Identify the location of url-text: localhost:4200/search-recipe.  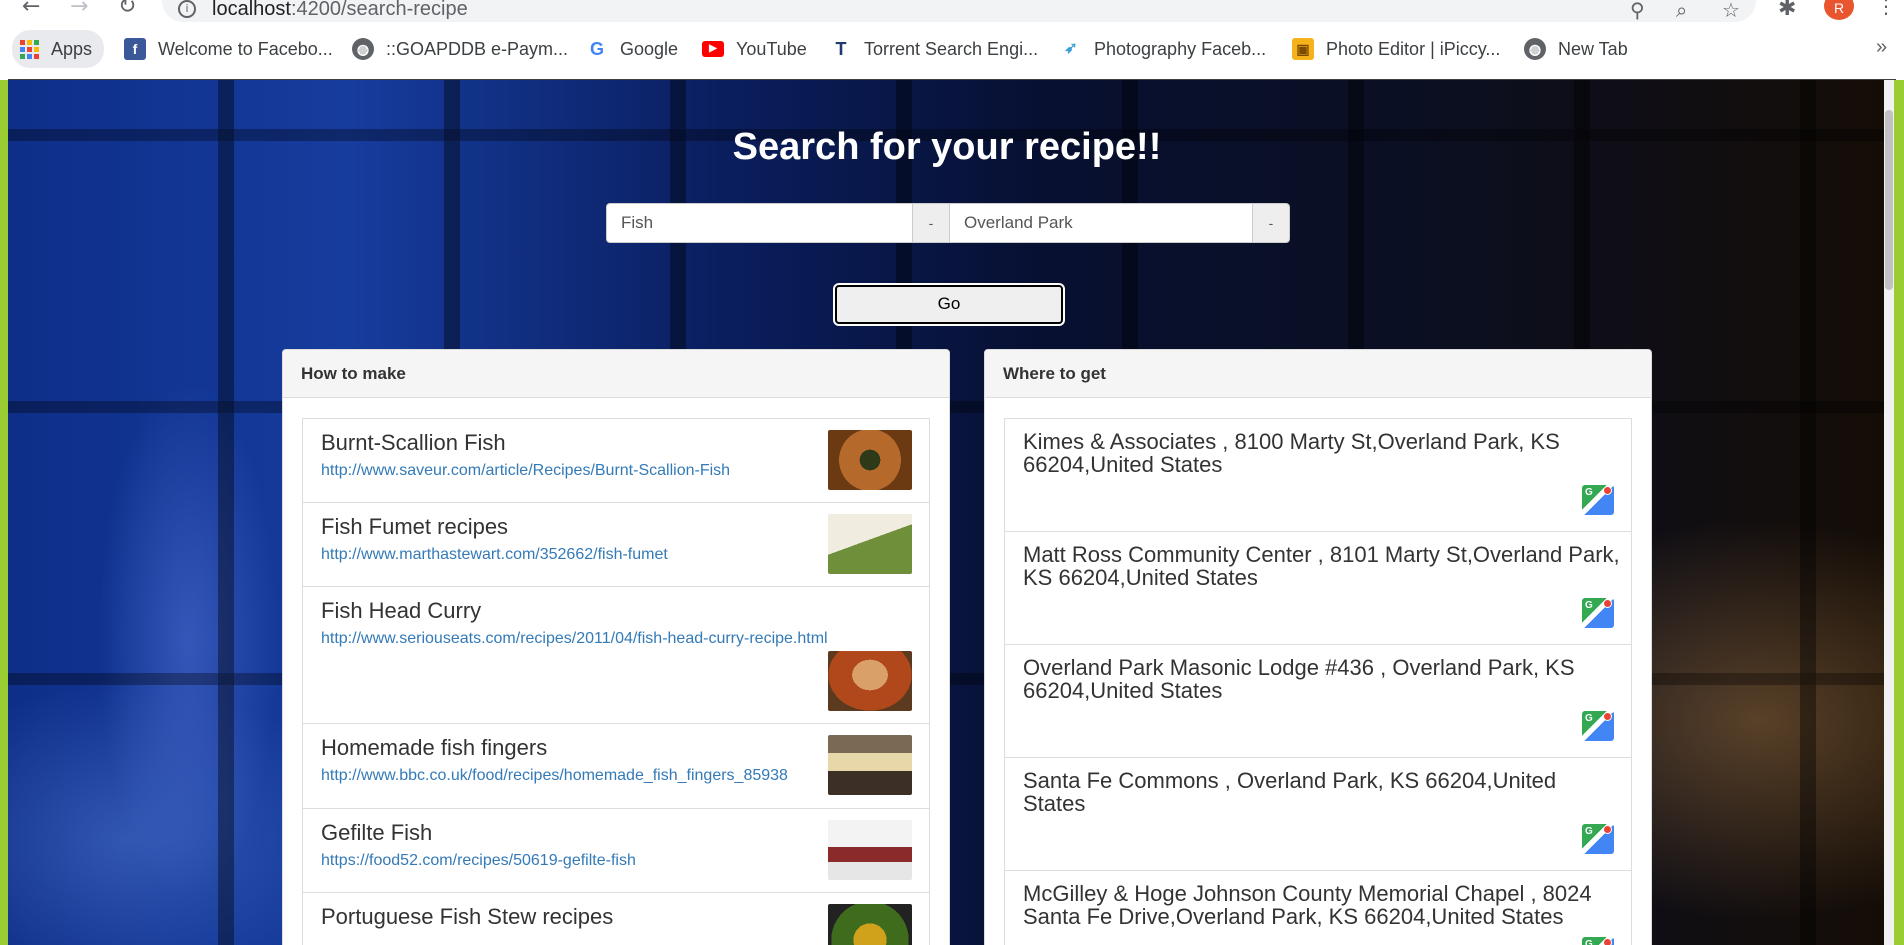
(340, 10).